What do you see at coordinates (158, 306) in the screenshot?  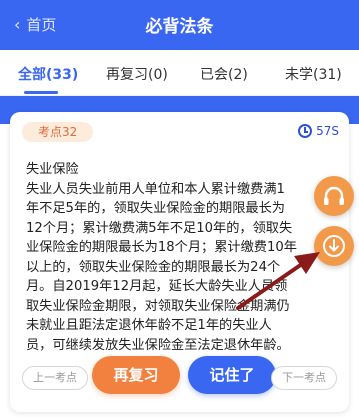 I see `law-line: 取失业保险金期限，对领取失业保险金期满仍` at bounding box center [158, 306].